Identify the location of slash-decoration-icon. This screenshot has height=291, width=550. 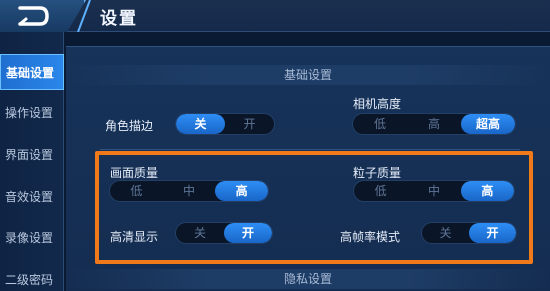
(84, 16).